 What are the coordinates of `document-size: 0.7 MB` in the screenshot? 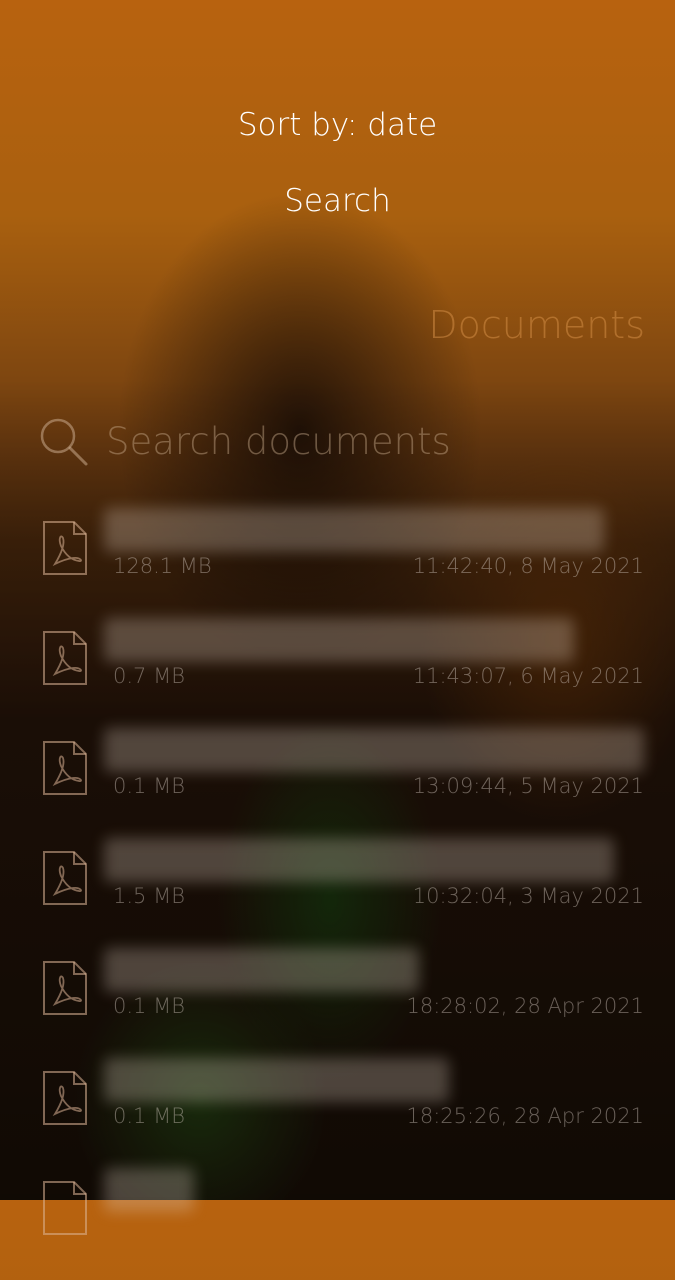 It's located at (149, 676).